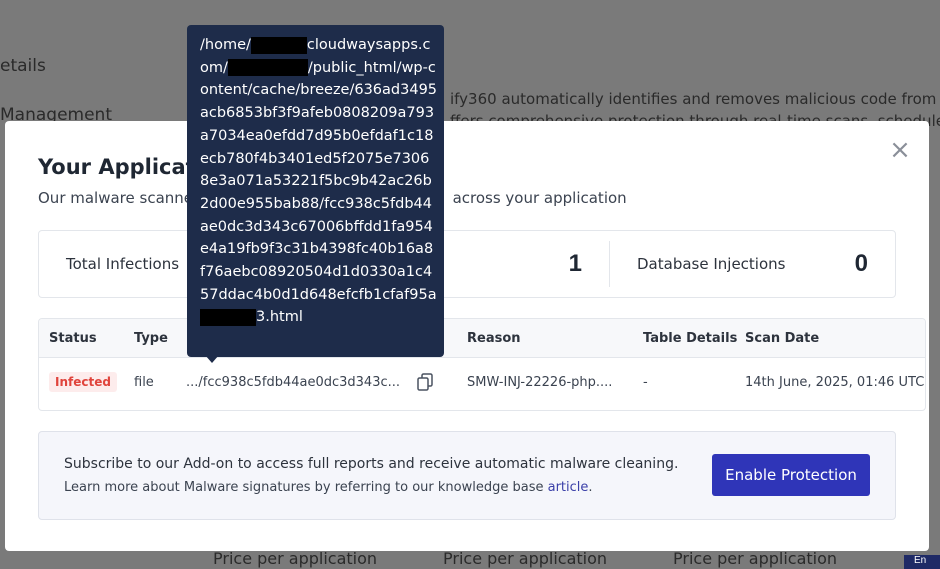 The image size is (940, 569). Describe the element at coordinates (425, 382) in the screenshot. I see `copy-icon` at that location.